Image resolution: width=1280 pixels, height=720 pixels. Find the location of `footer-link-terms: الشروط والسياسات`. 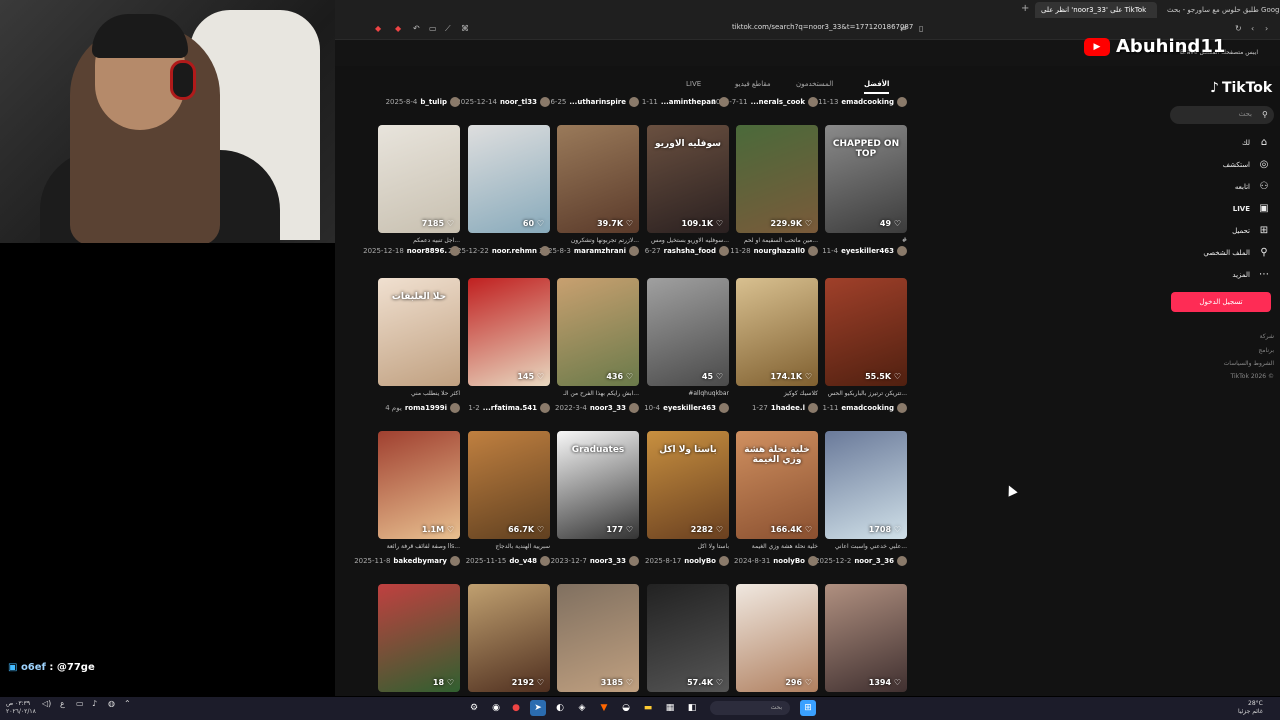

footer-link-terms: الشروط والسياسات is located at coordinates (1249, 363).